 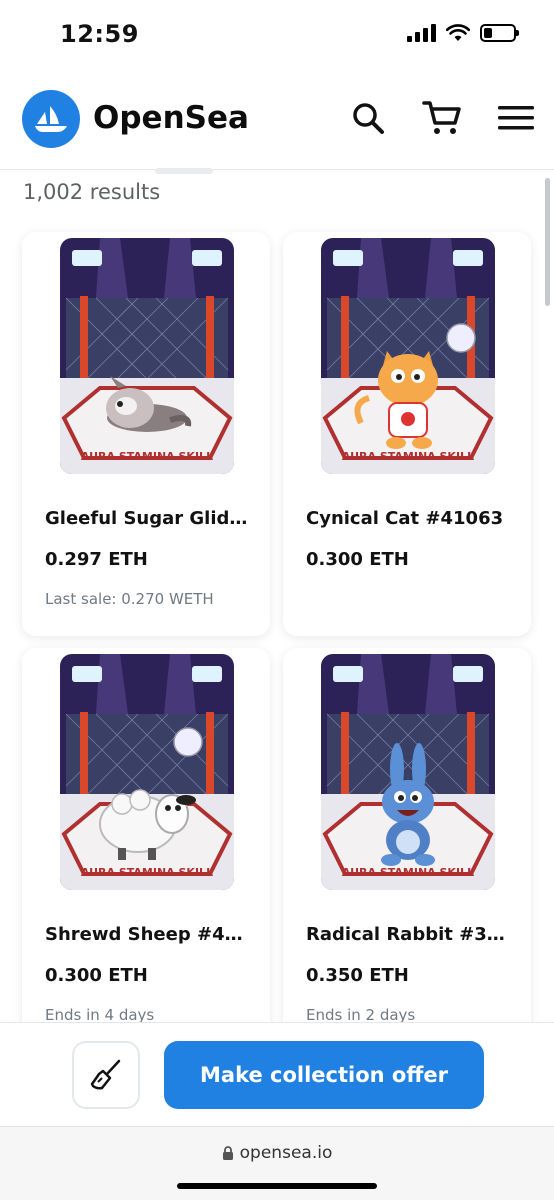 What do you see at coordinates (357, 975) in the screenshot?
I see `nft-price: 0.350 ETH` at bounding box center [357, 975].